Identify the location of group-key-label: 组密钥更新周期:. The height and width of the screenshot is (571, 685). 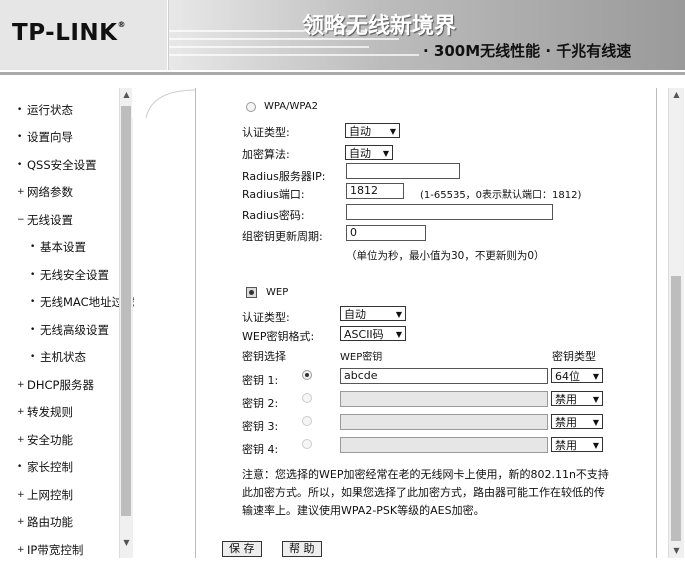
(282, 236).